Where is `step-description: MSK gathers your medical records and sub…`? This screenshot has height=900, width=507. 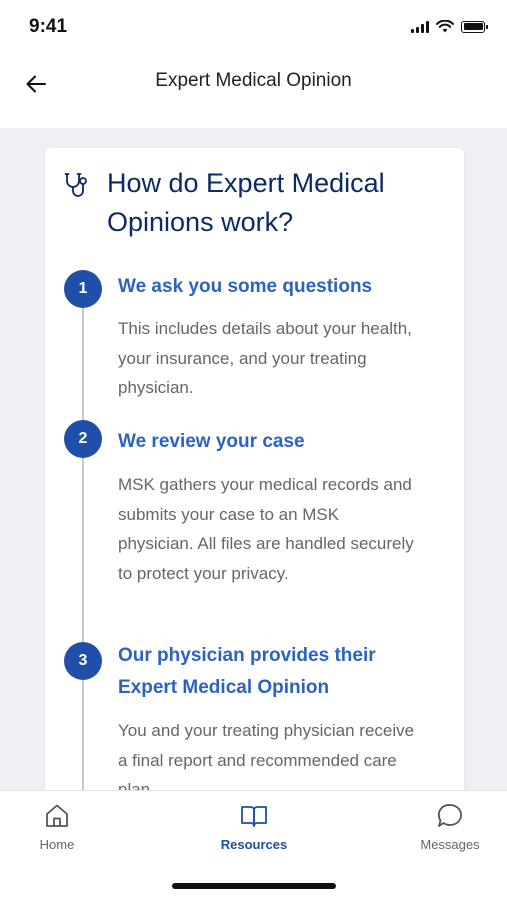 step-description: MSK gathers your medical records and sub… is located at coordinates (266, 529).